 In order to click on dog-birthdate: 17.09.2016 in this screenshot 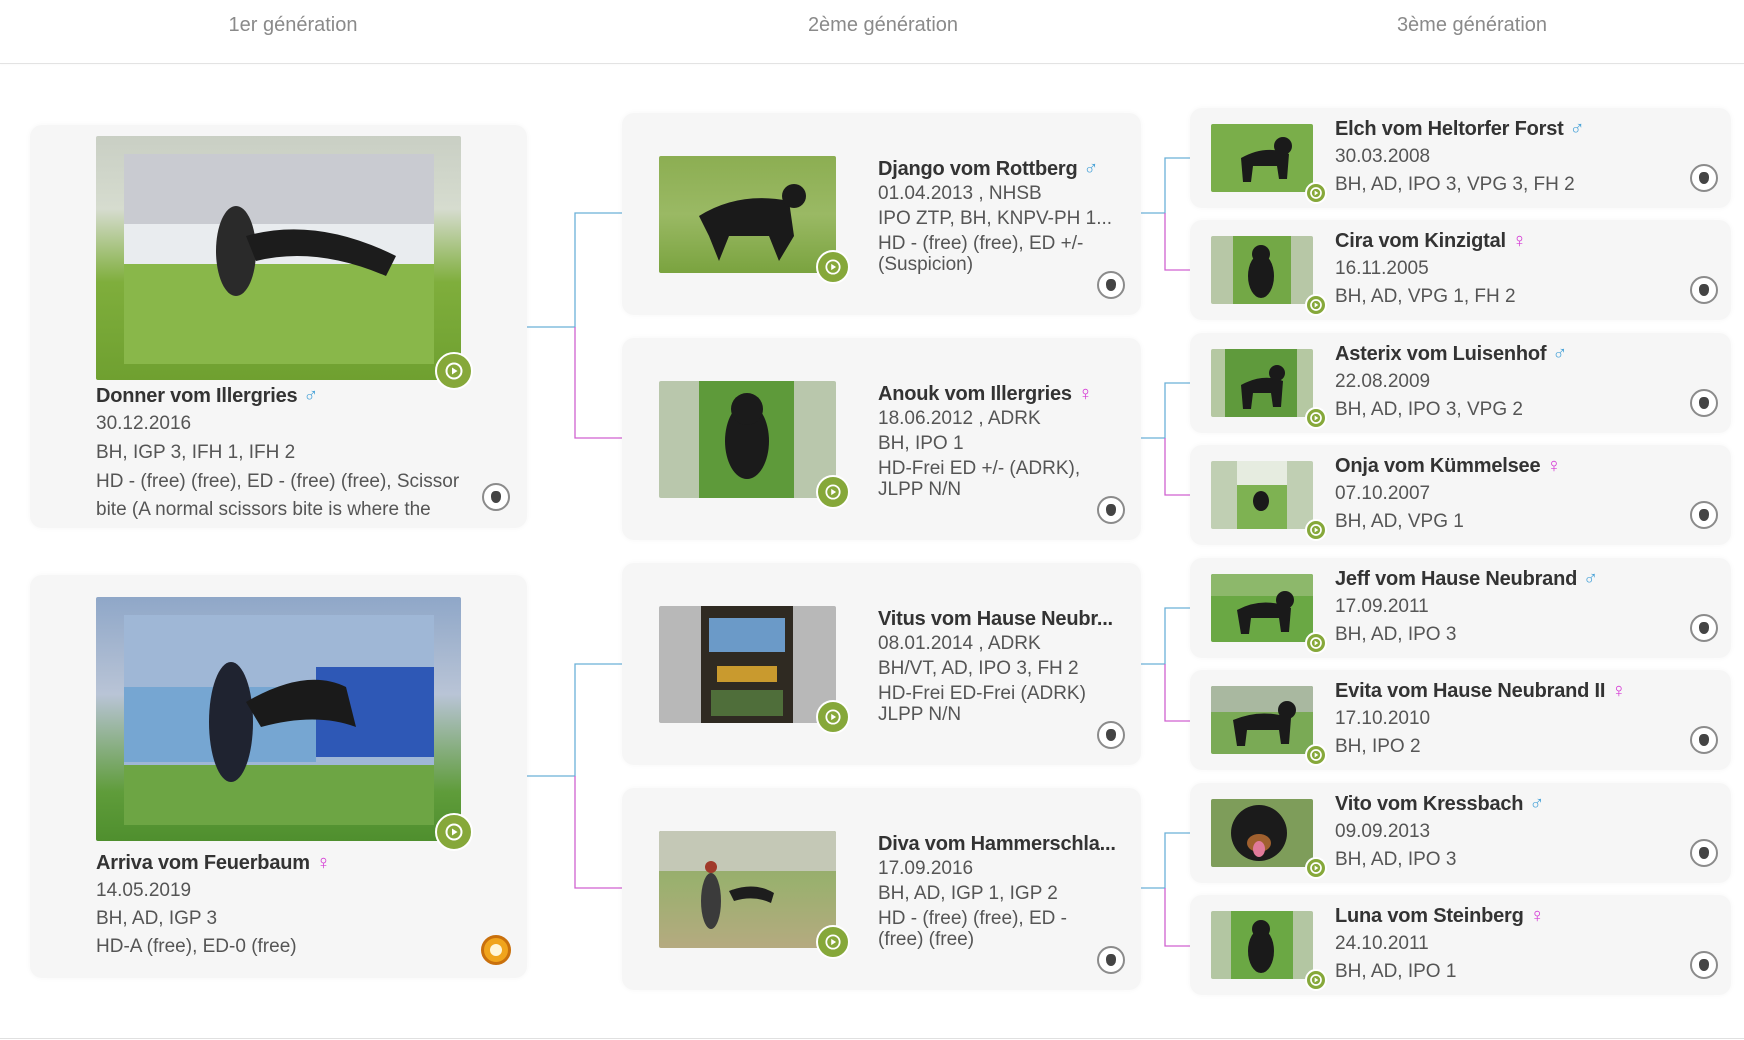, I will do `click(926, 868)`.